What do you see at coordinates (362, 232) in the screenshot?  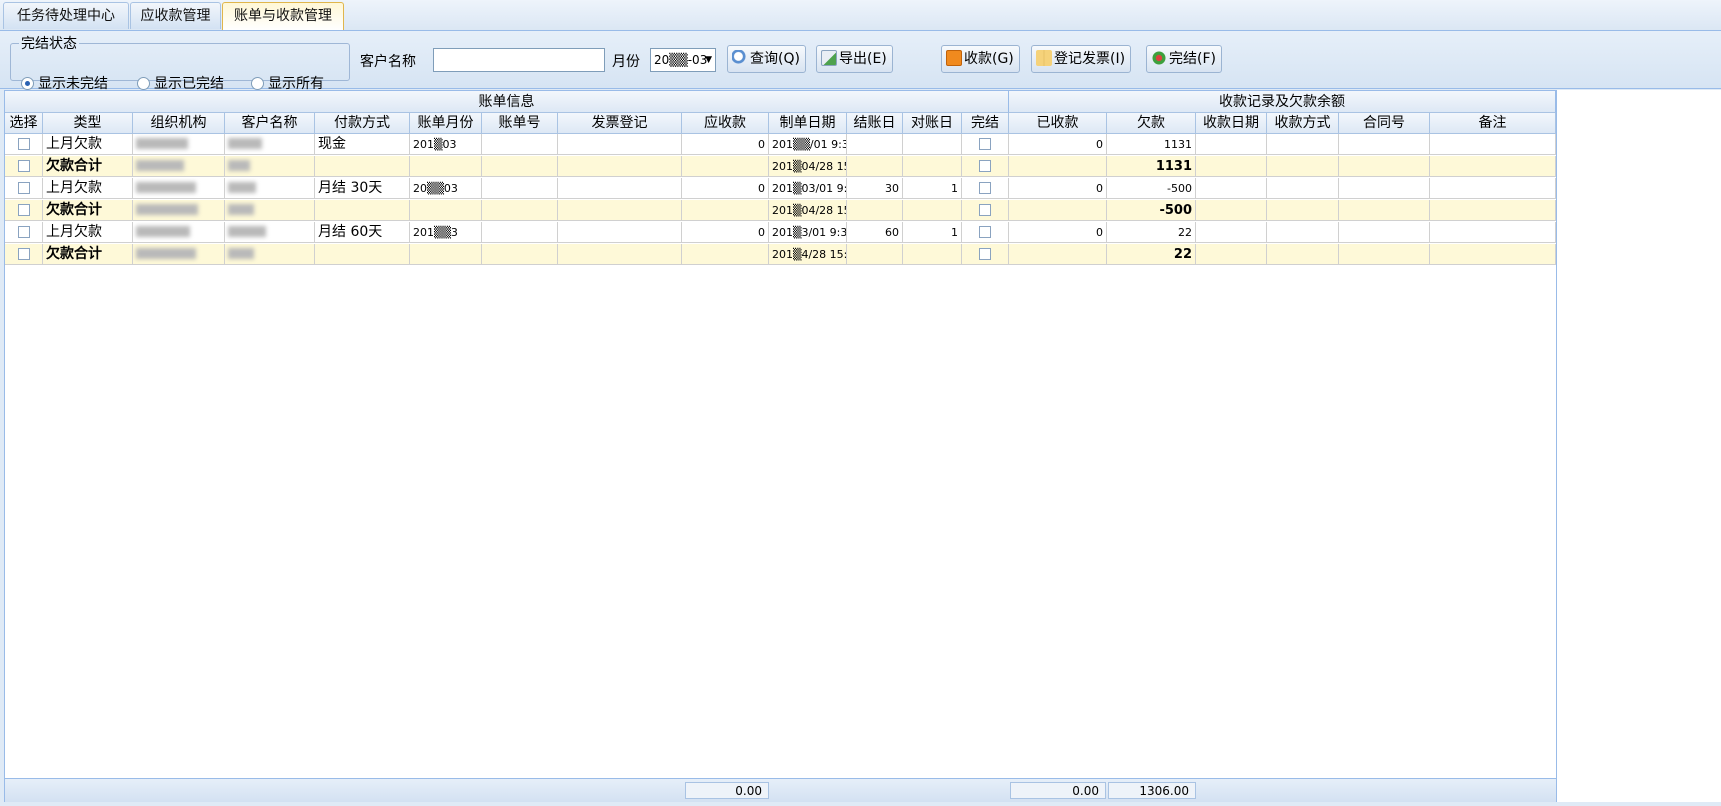 I see `cell-pay-method: 月结 60天` at bounding box center [362, 232].